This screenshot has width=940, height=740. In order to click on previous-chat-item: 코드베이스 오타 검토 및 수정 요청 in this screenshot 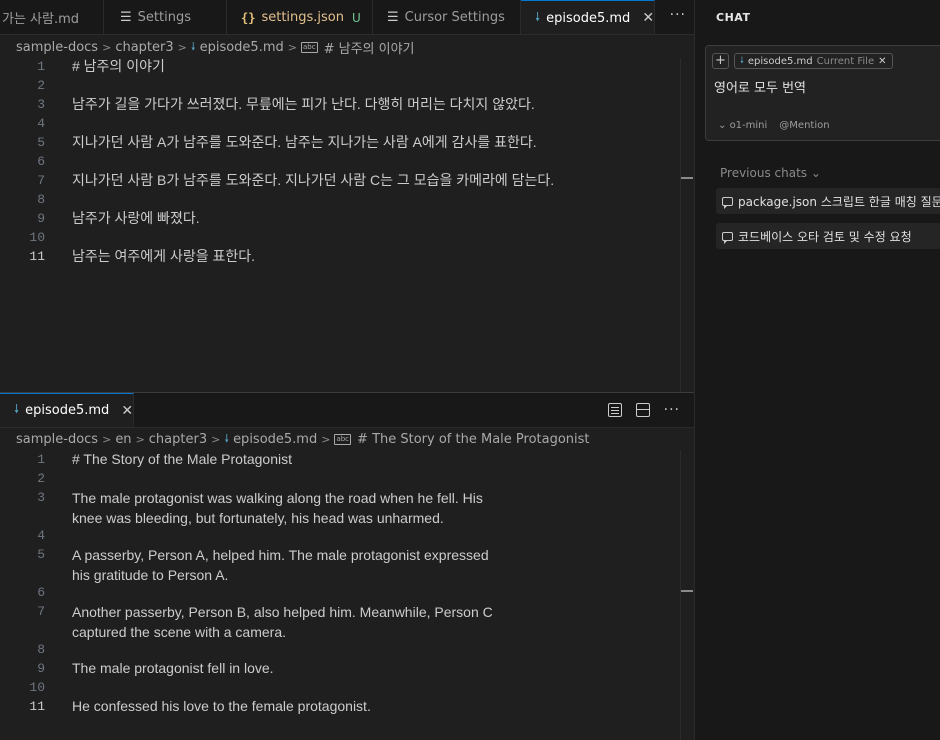, I will do `click(828, 236)`.